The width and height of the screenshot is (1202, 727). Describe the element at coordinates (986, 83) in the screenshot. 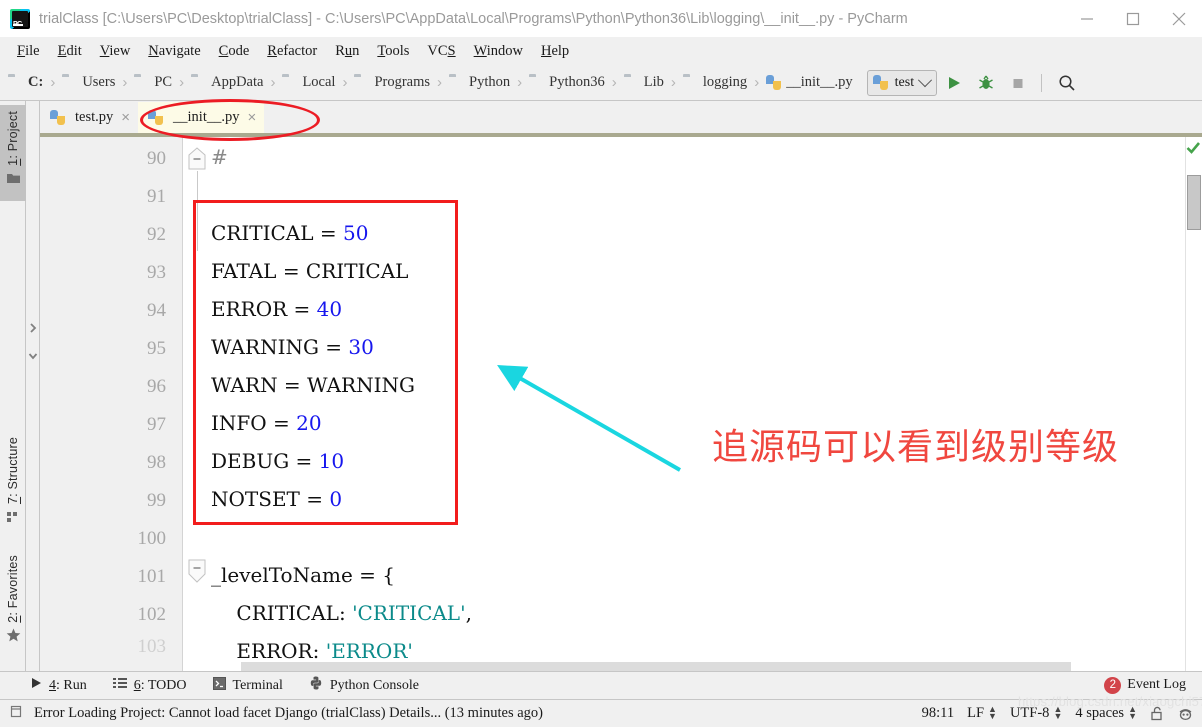

I see `debug-button` at that location.